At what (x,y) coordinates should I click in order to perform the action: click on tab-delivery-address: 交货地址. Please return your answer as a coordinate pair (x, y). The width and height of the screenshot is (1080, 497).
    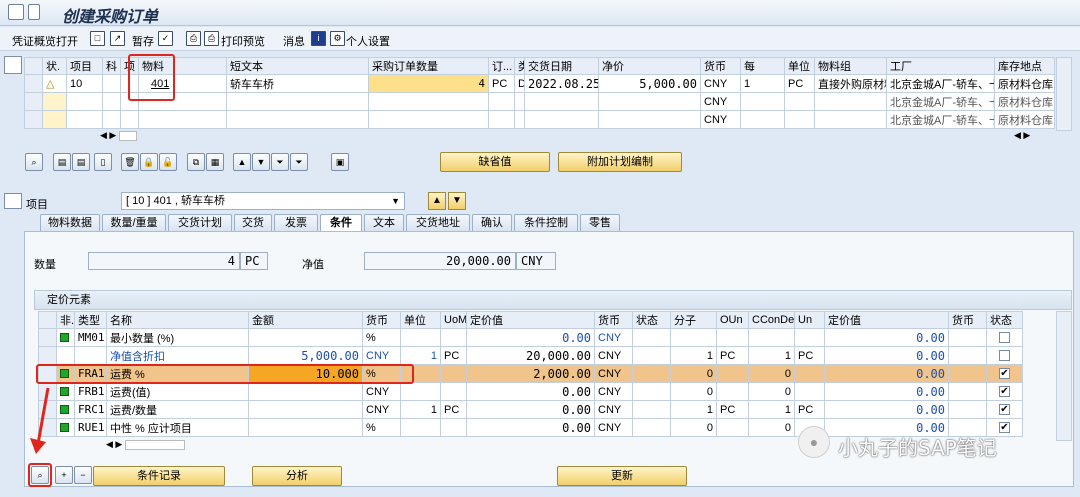
    Looking at the image, I should click on (438, 222).